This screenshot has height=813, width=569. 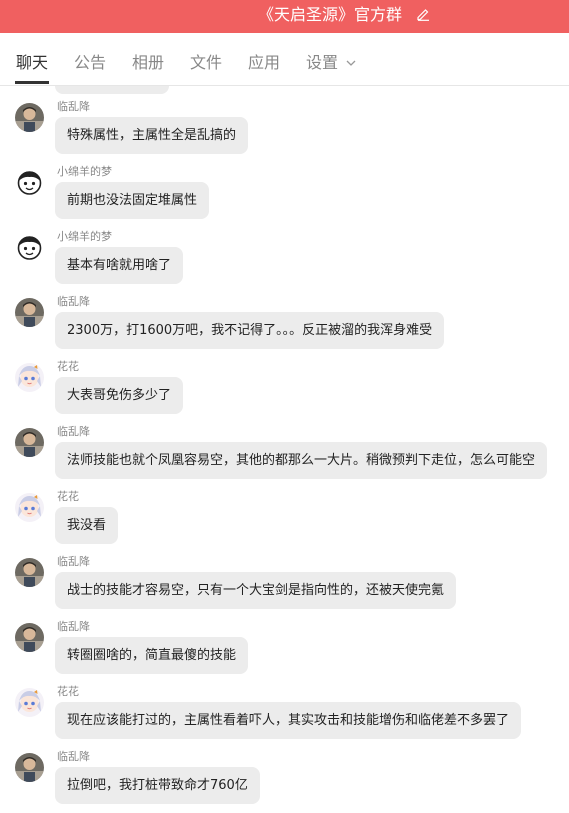 I want to click on tab-apps: 应用, so click(x=264, y=63).